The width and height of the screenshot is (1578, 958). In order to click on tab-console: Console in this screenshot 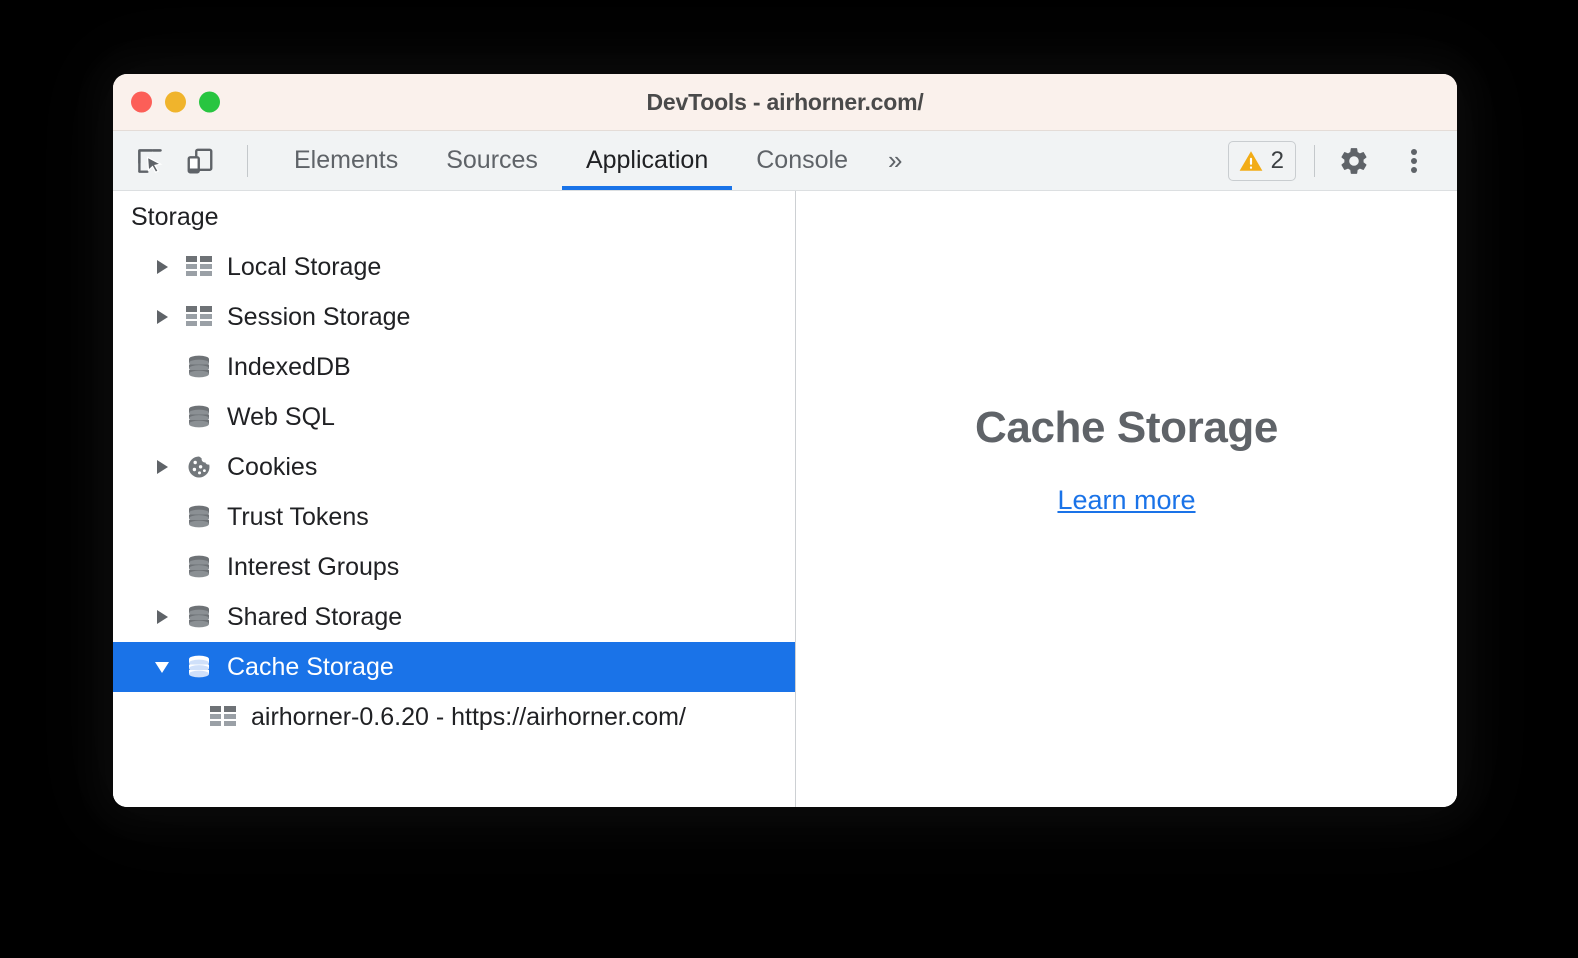, I will do `click(802, 160)`.